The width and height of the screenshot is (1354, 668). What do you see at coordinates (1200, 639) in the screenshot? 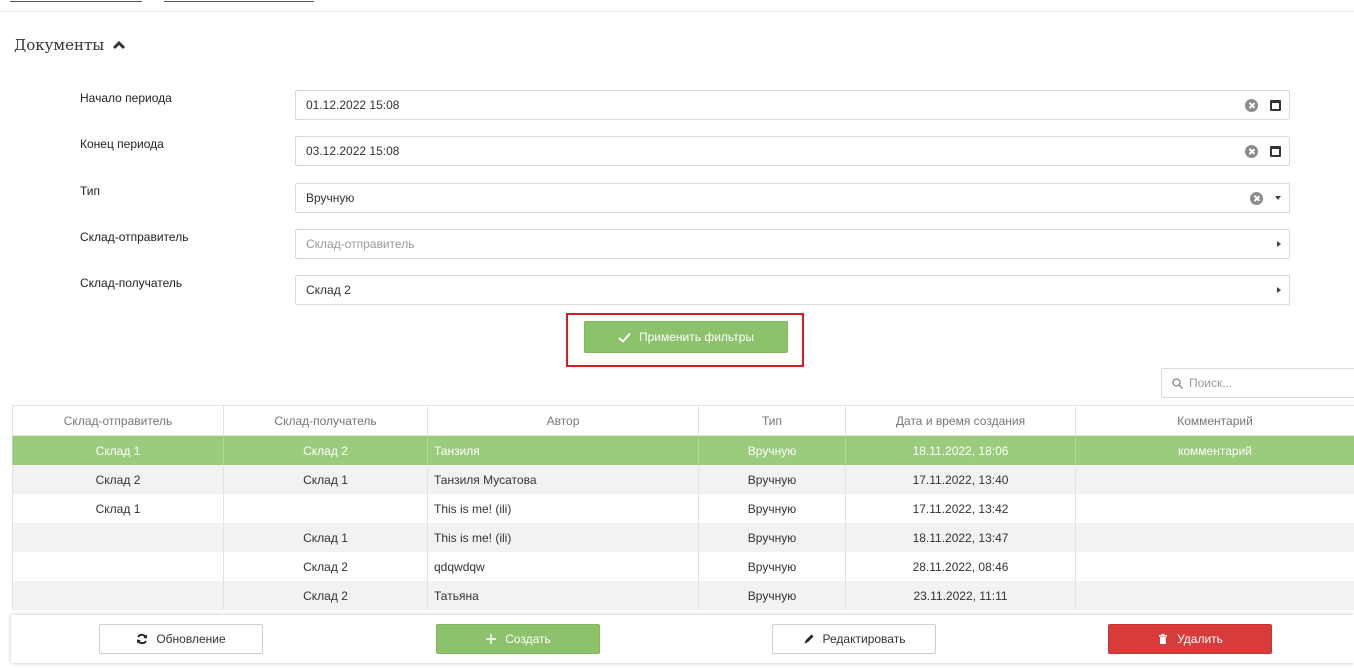
I see `delete-label: Удалить` at bounding box center [1200, 639].